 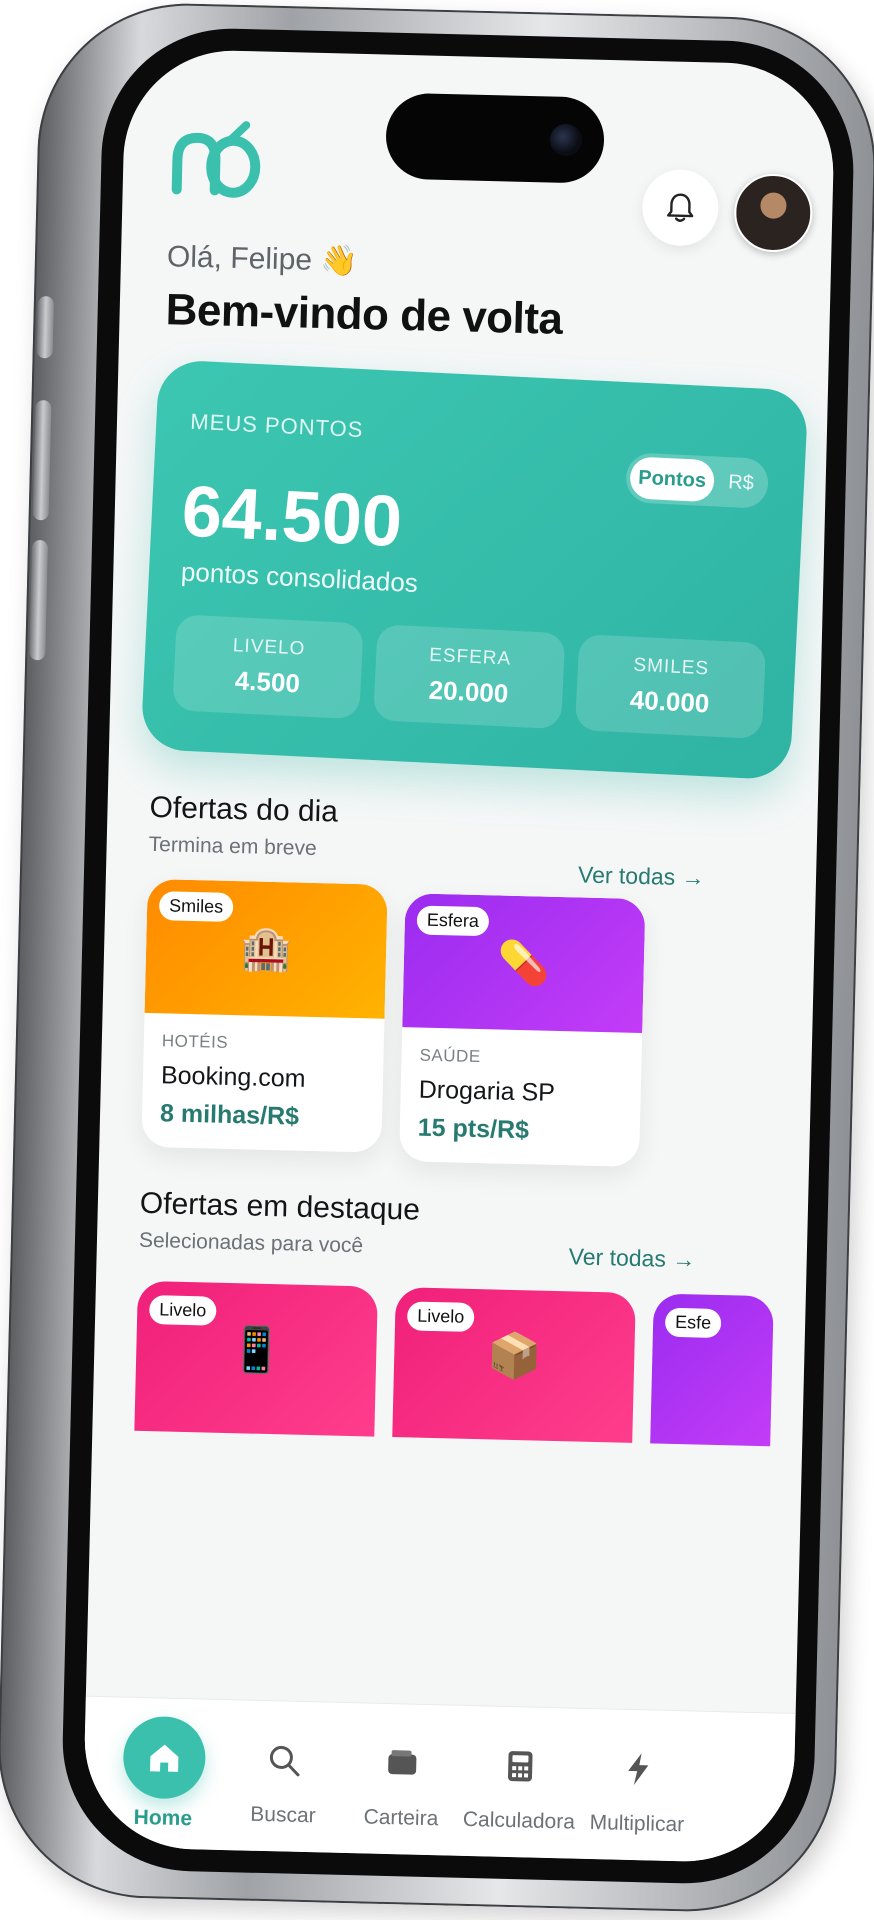 I want to click on offer-banner: Esfera 💊, so click(x=524, y=963).